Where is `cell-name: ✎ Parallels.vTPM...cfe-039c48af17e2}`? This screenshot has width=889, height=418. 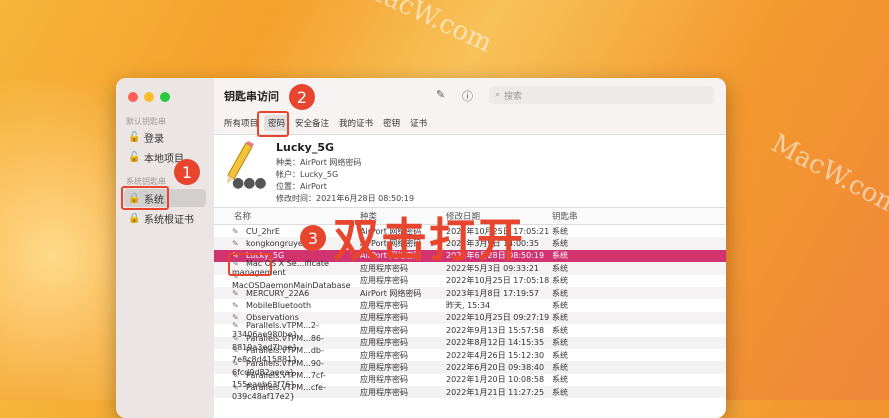
cell-name: ✎ Parallels.vTPM...cfe-039c48af17e2} is located at coordinates (287, 392).